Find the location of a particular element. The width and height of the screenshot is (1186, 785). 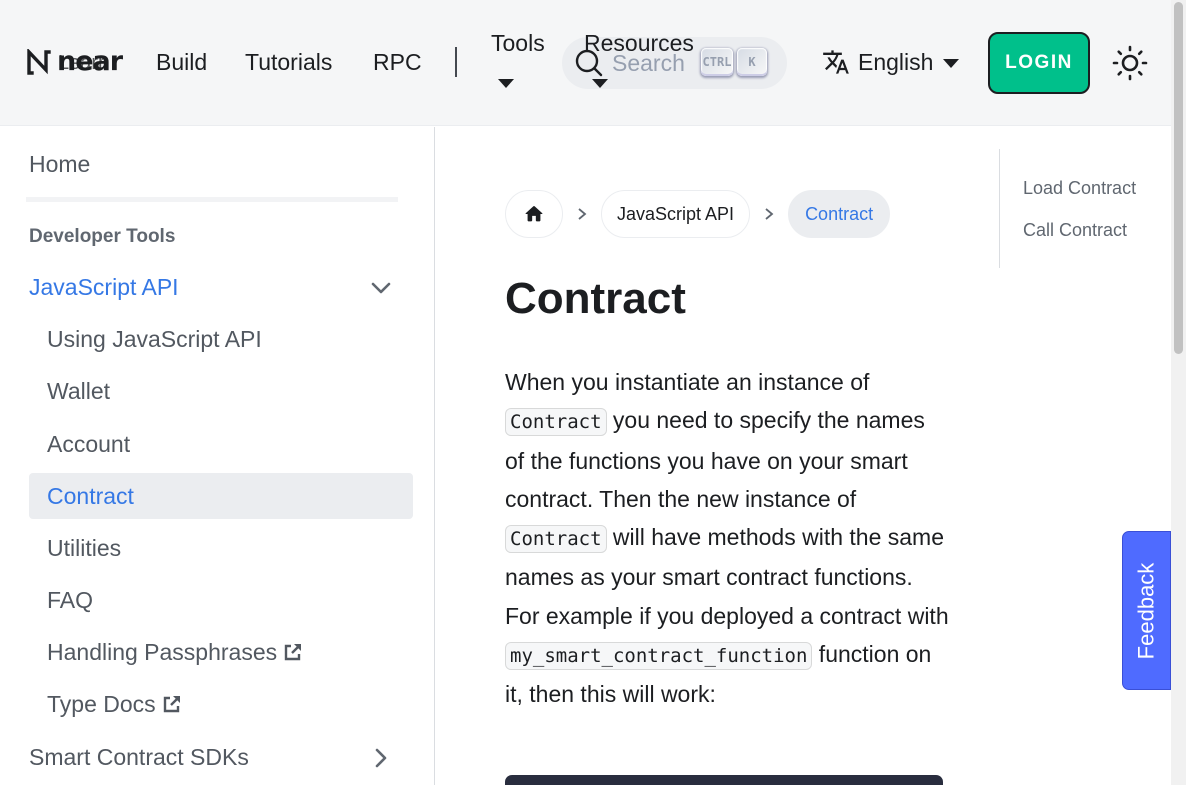

scrollbar is located at coordinates (1178, 392).